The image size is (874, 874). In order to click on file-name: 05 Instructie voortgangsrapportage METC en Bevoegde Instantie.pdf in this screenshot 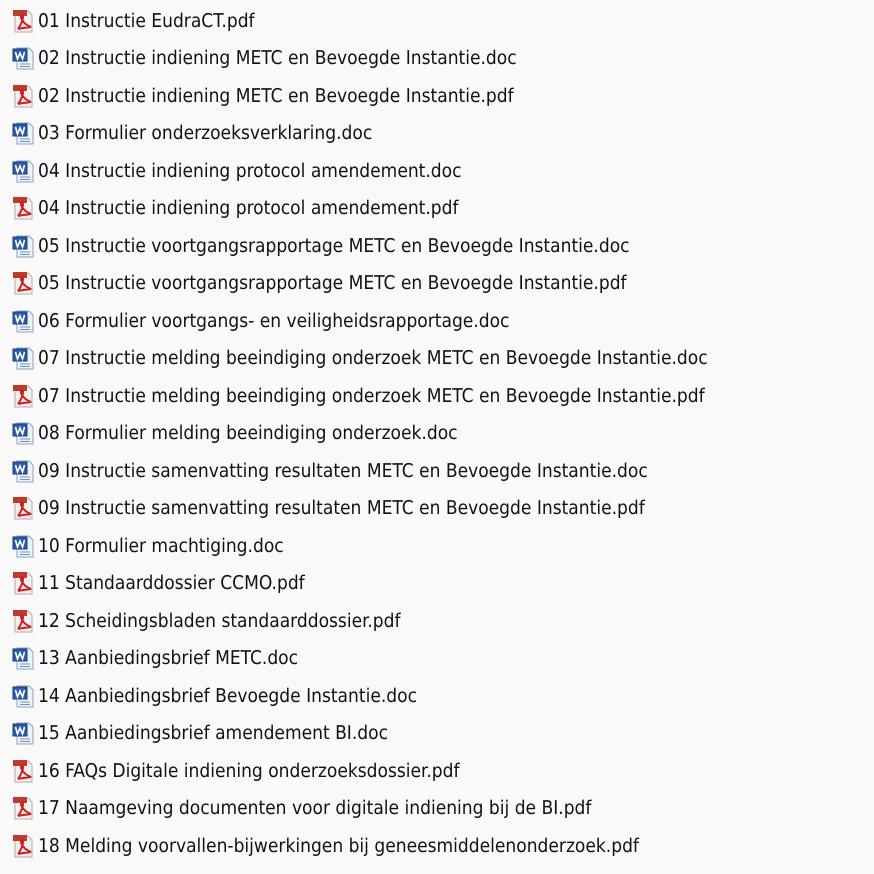, I will do `click(332, 283)`.